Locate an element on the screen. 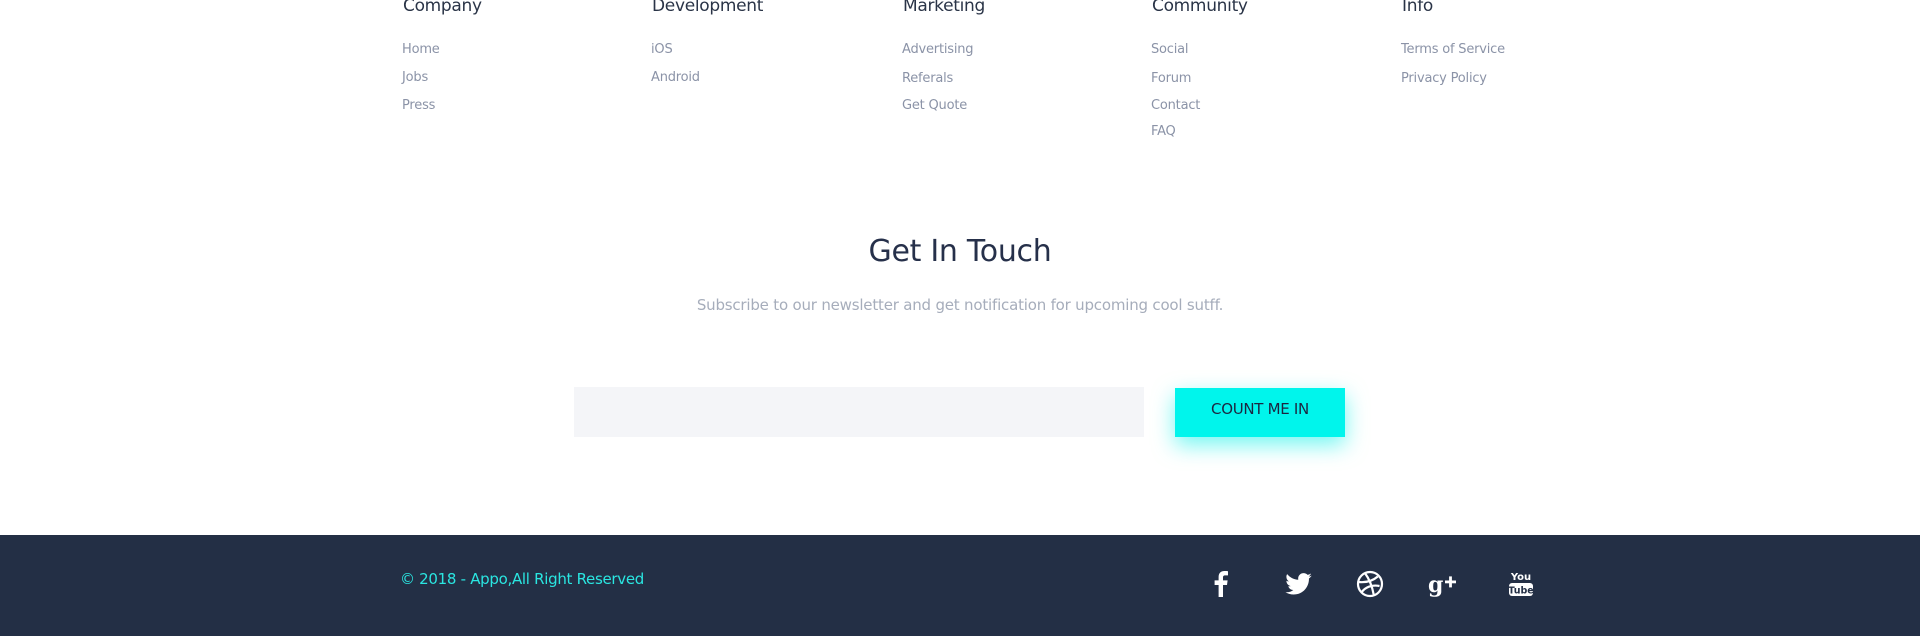 The image size is (1920, 636). column-title-company: Company is located at coordinates (442, 8).